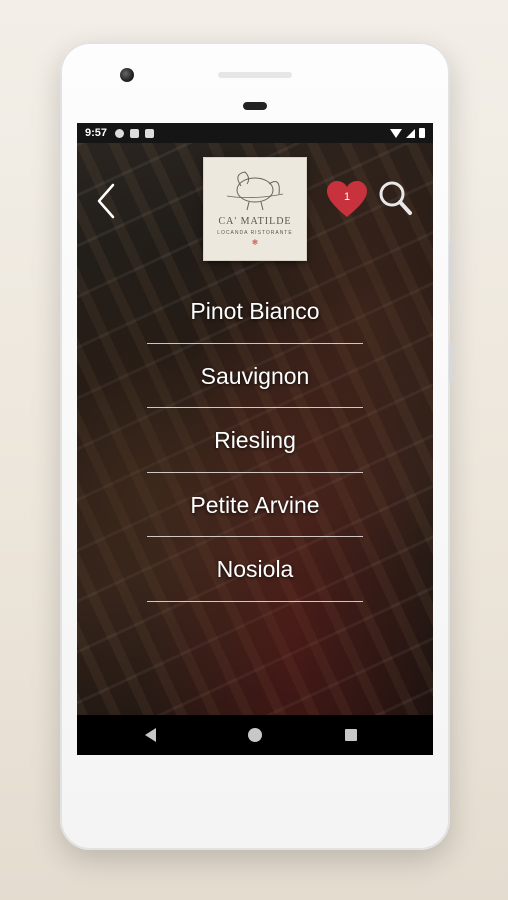 The height and width of the screenshot is (900, 508). Describe the element at coordinates (396, 133) in the screenshot. I see `wifi-icon` at that location.